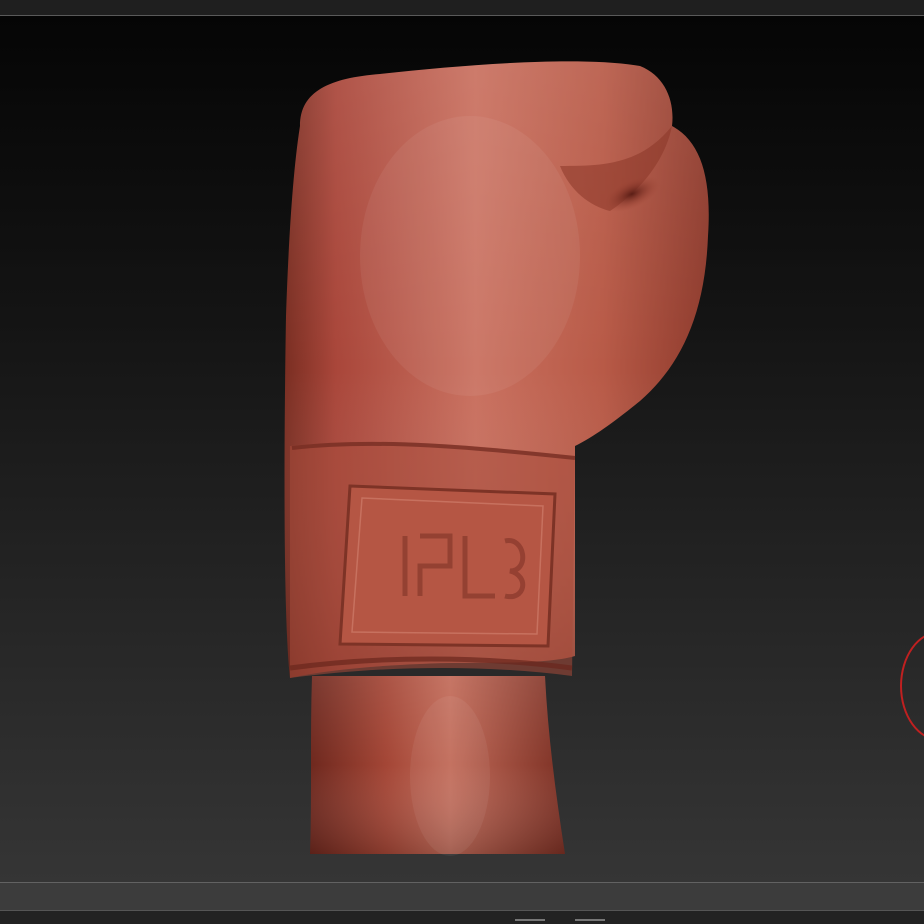 This screenshot has width=924, height=924. What do you see at coordinates (462, 917) in the screenshot?
I see `bottom-status-bar` at bounding box center [462, 917].